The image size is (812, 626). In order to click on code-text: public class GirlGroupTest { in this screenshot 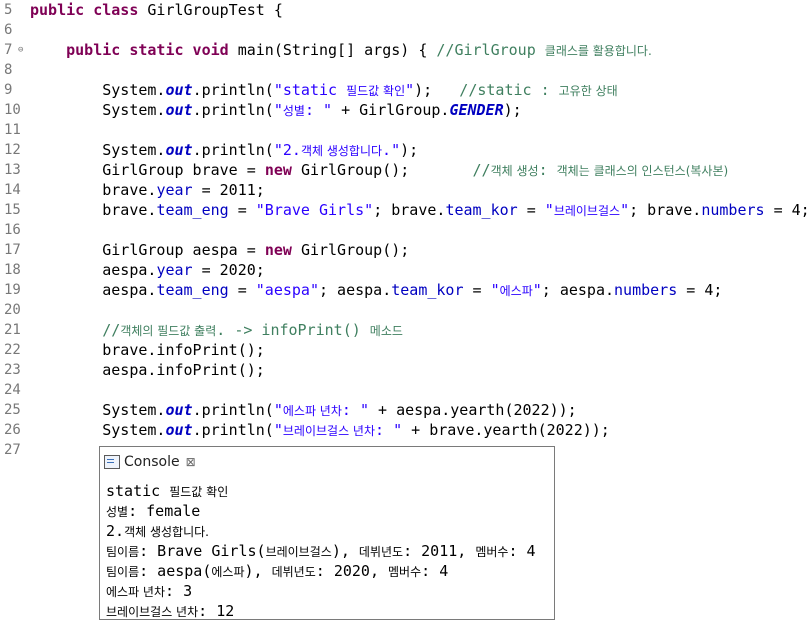, I will do `click(156, 10)`.